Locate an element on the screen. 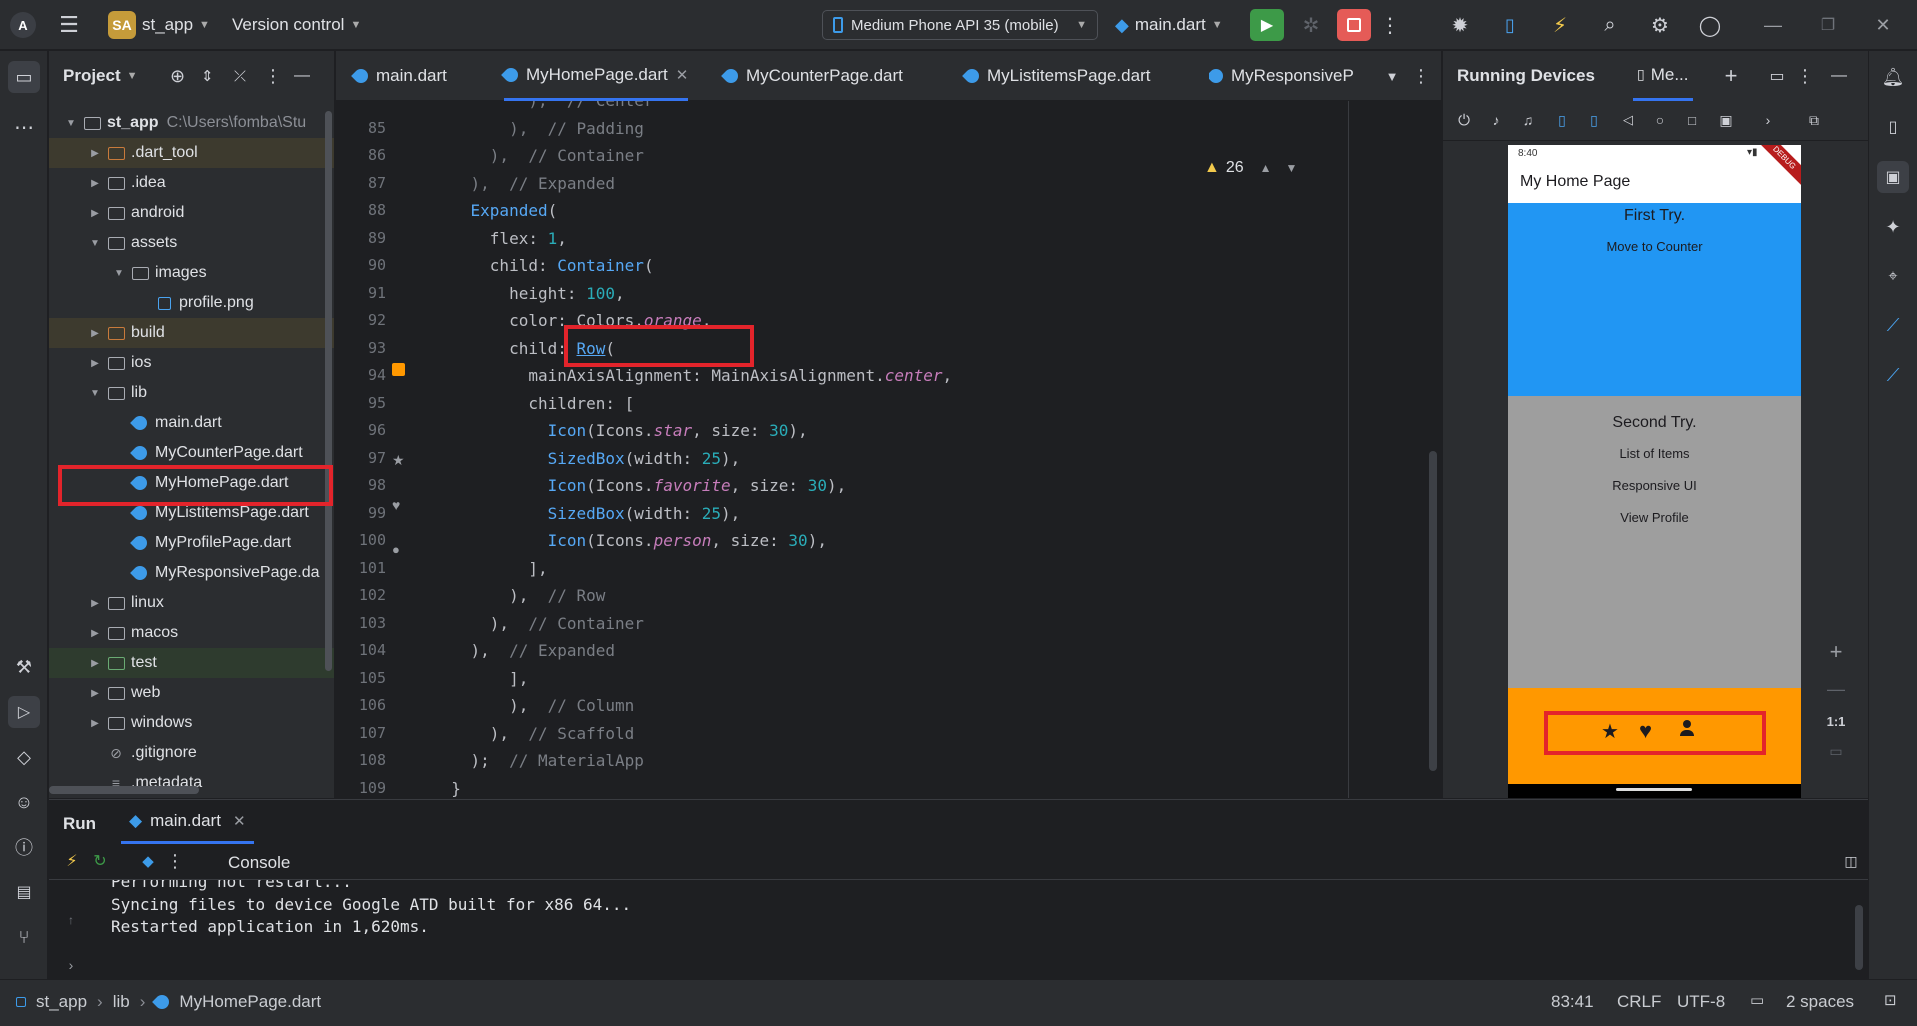 This screenshot has width=1917, height=1026. main-menu-icon: ☰ is located at coordinates (69, 24).